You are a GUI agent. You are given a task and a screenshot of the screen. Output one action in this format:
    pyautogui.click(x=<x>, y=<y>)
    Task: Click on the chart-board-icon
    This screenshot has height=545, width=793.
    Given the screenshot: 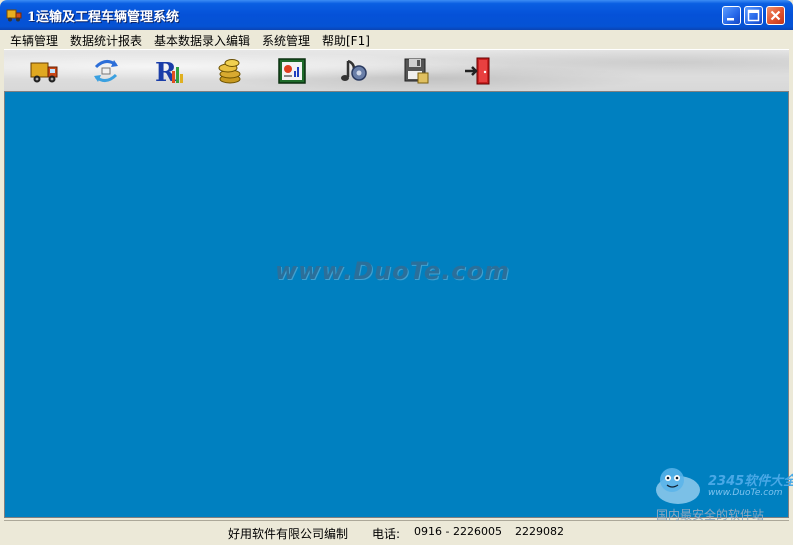 What is the action you would take?
    pyautogui.click(x=292, y=71)
    